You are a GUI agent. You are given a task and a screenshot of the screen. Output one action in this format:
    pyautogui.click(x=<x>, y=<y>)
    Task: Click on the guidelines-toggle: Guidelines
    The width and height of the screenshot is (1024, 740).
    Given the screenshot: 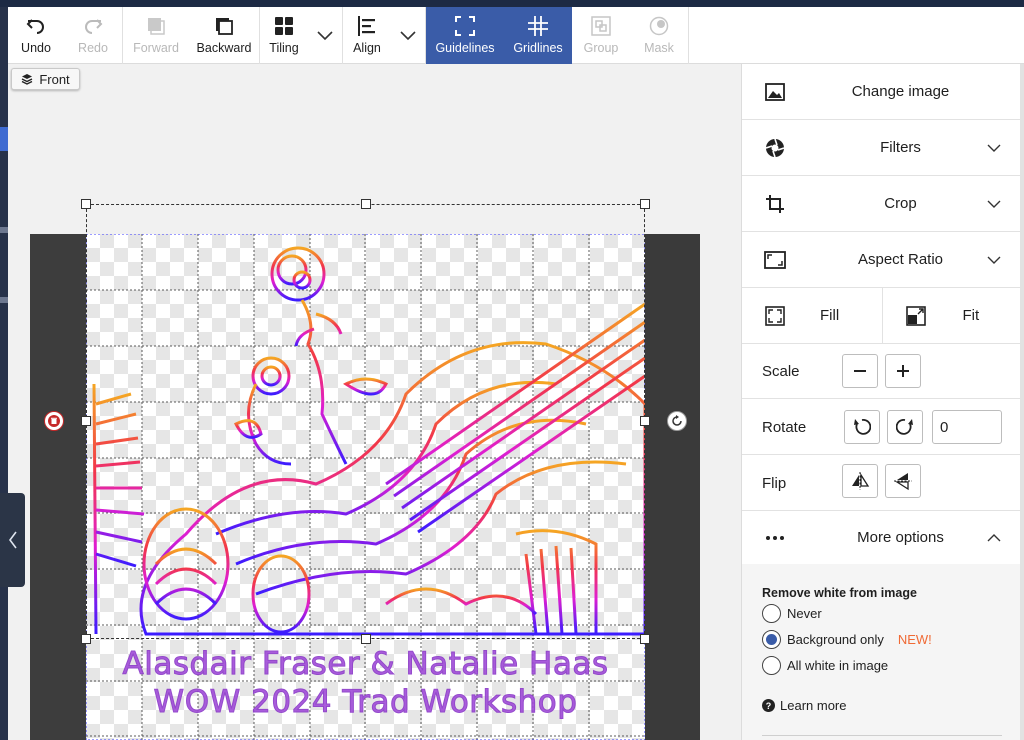 What is the action you would take?
    pyautogui.click(x=465, y=35)
    